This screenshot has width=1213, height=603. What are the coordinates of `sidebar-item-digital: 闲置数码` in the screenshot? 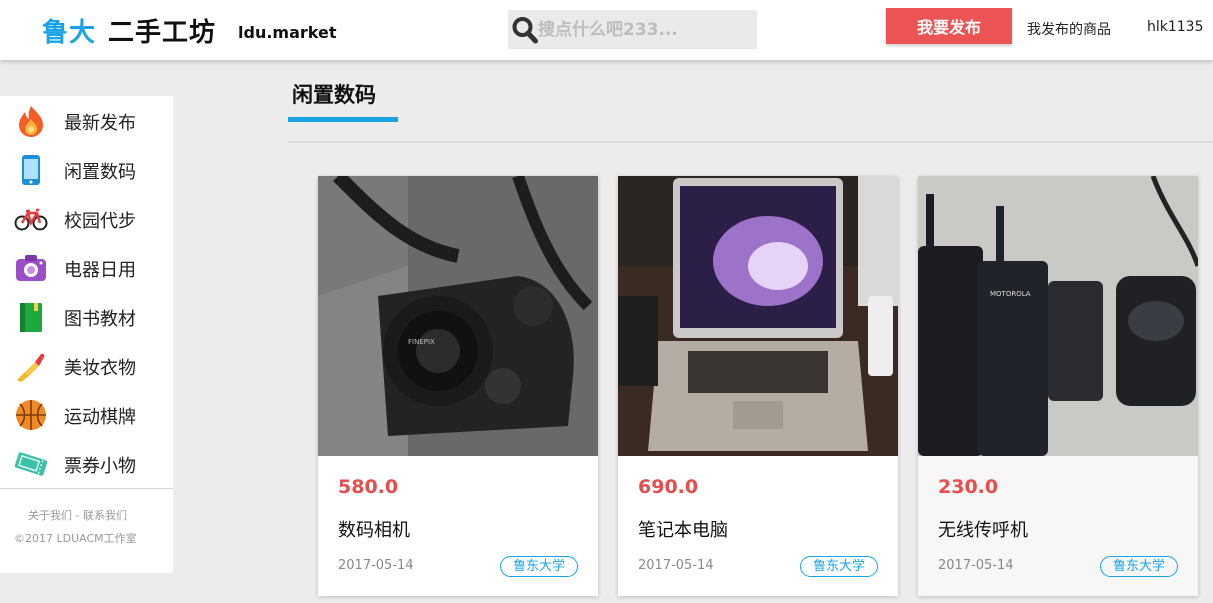 It's located at (86, 169).